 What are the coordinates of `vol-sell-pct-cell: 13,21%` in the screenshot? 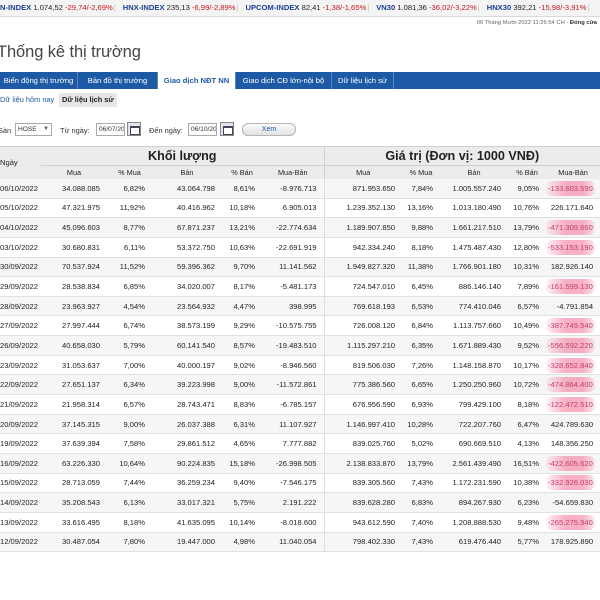 It's located at (242, 227).